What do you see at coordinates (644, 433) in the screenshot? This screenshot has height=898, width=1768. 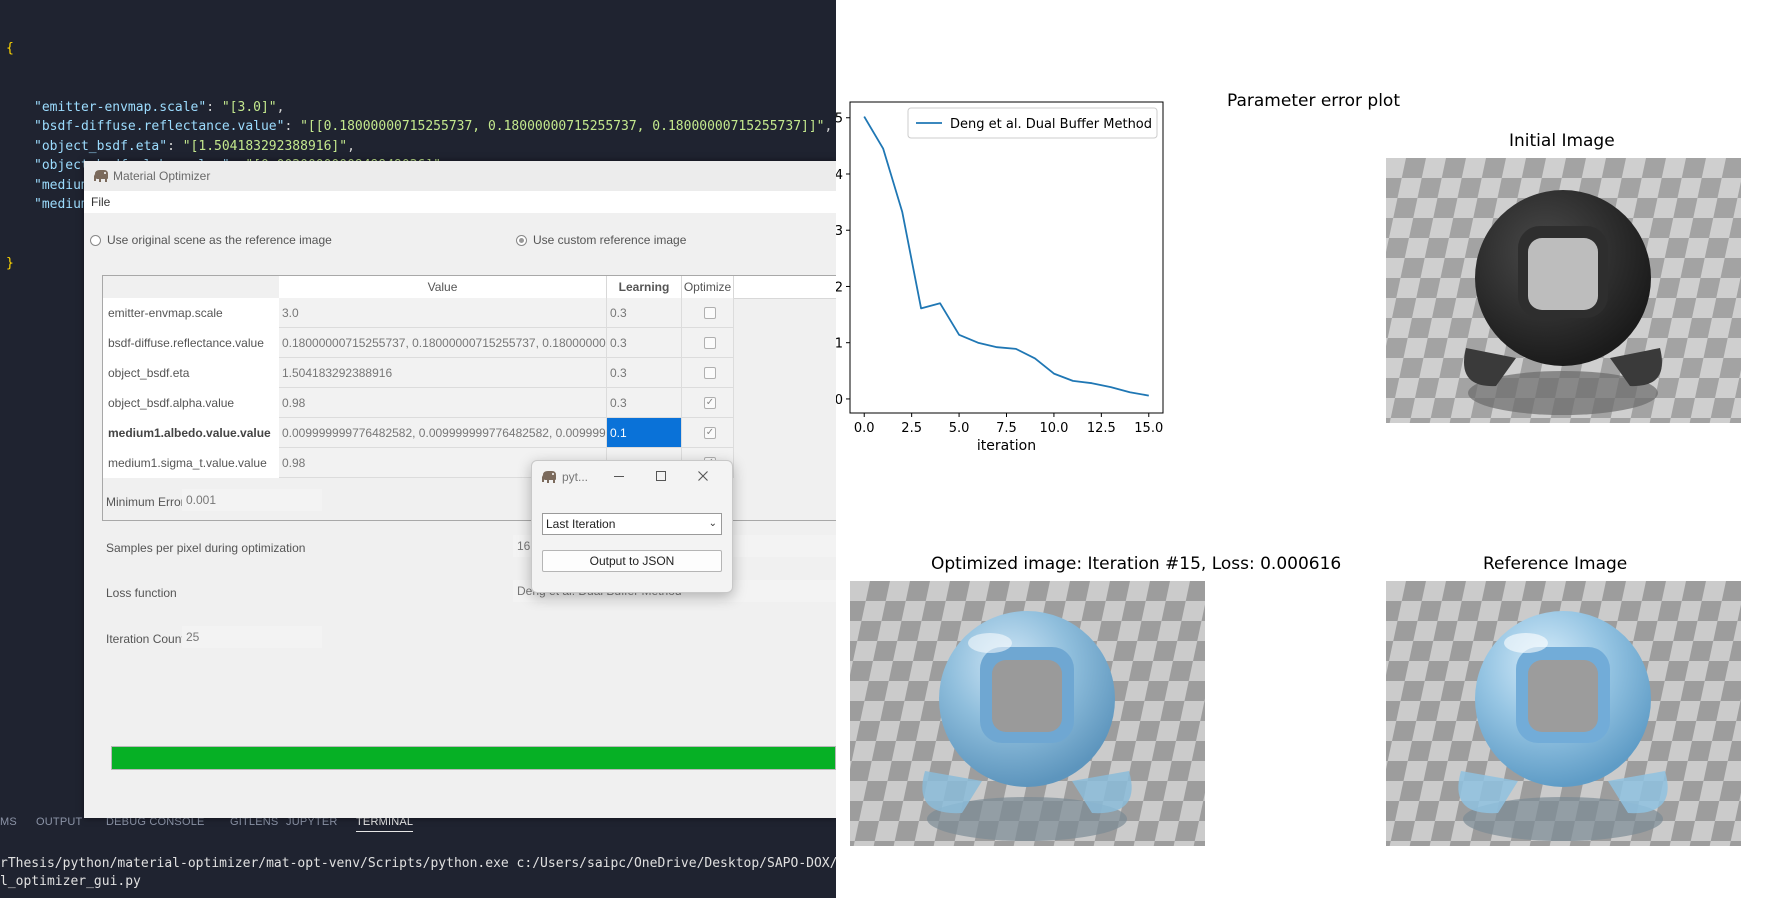 I see `learning-rate-cell: 0.1` at bounding box center [644, 433].